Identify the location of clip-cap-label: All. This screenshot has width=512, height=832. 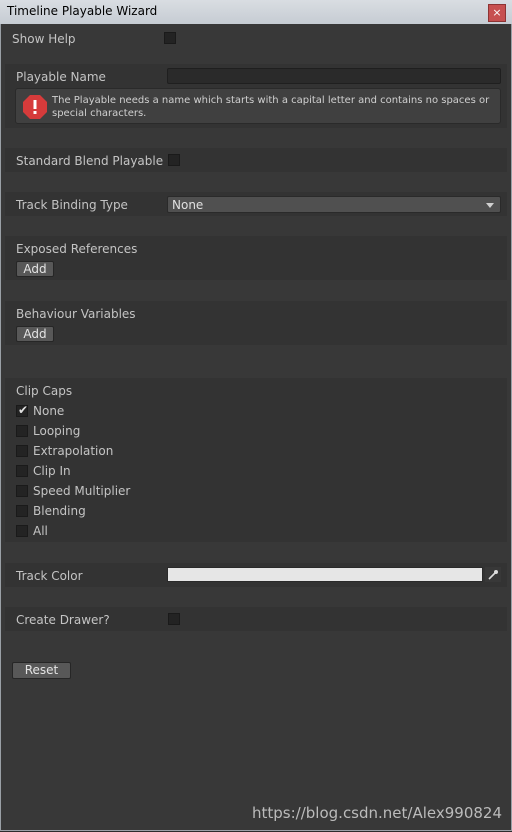
(40, 531).